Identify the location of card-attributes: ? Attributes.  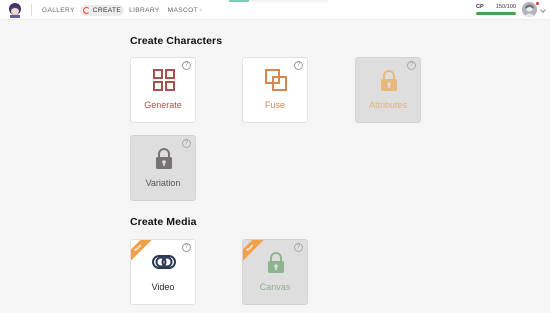
(388, 90).